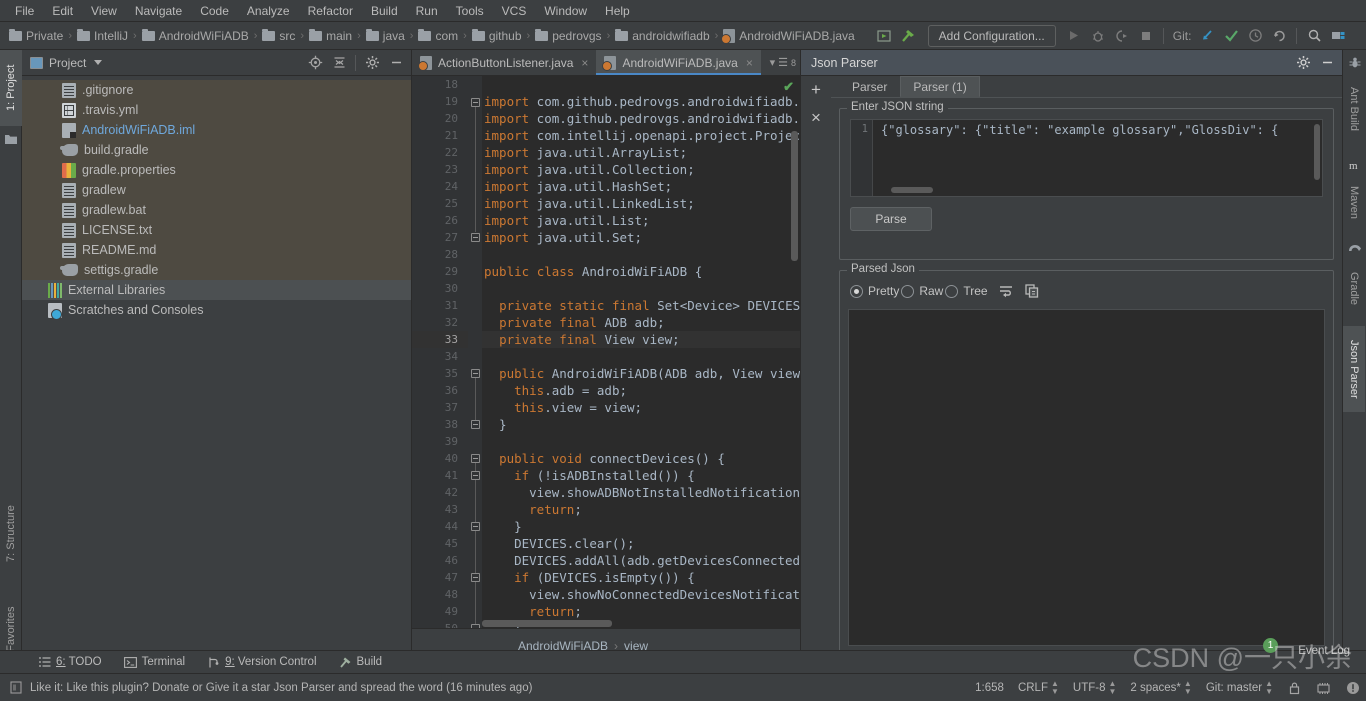 This screenshot has height=701, width=1366. Describe the element at coordinates (1317, 152) in the screenshot. I see `json-input-vertical-scrollbar` at that location.